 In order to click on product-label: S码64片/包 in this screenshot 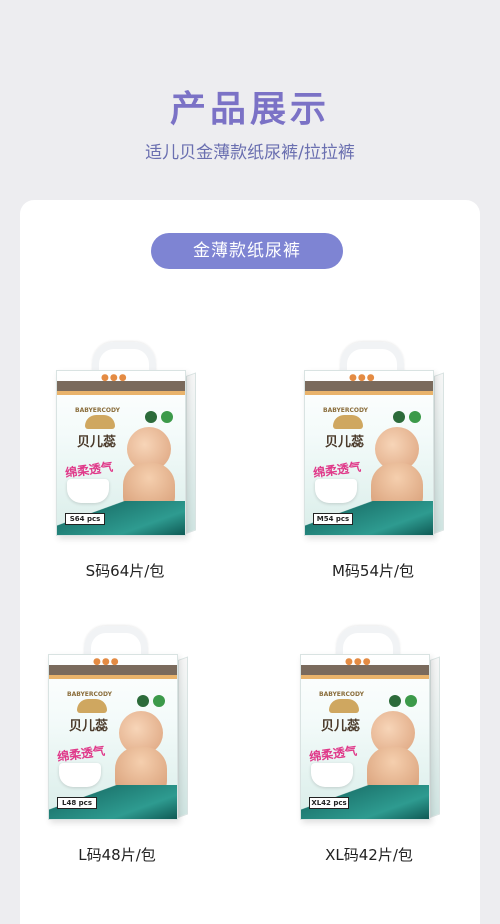, I will do `click(125, 571)`.